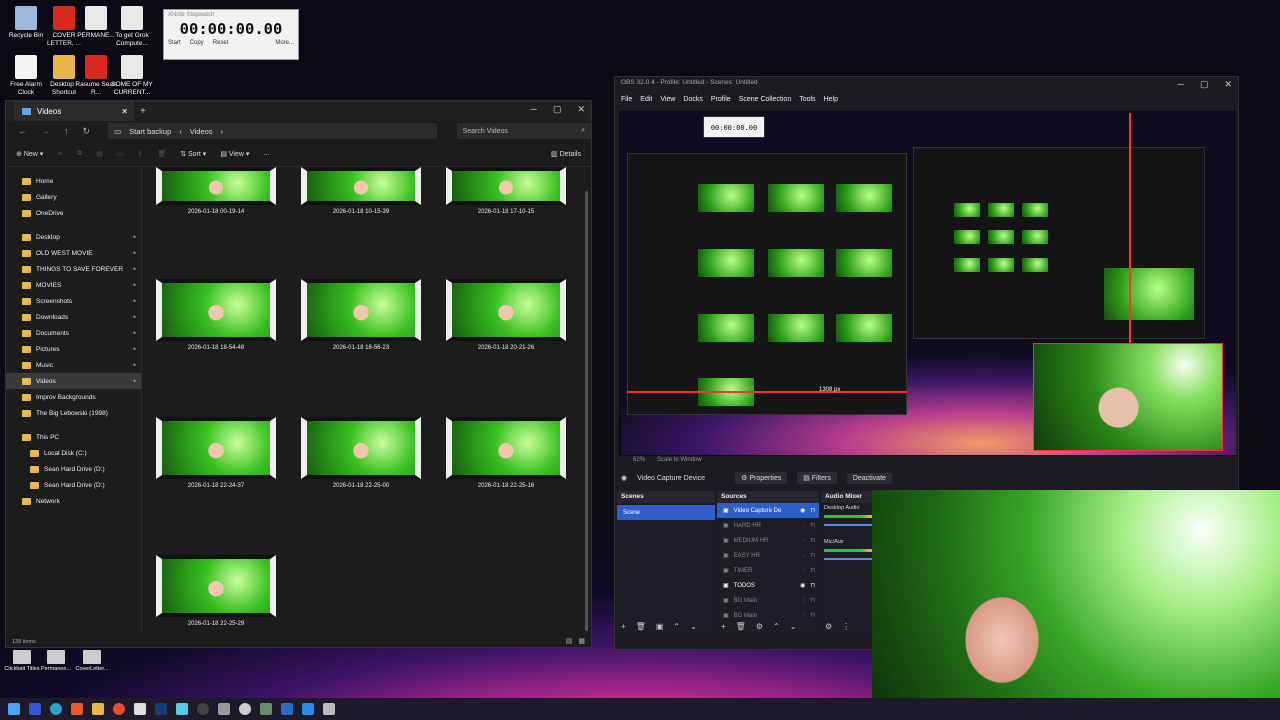 Image resolution: width=1280 pixels, height=720 pixels. Describe the element at coordinates (1181, 84) in the screenshot. I see `minimize-icon: ─` at that location.